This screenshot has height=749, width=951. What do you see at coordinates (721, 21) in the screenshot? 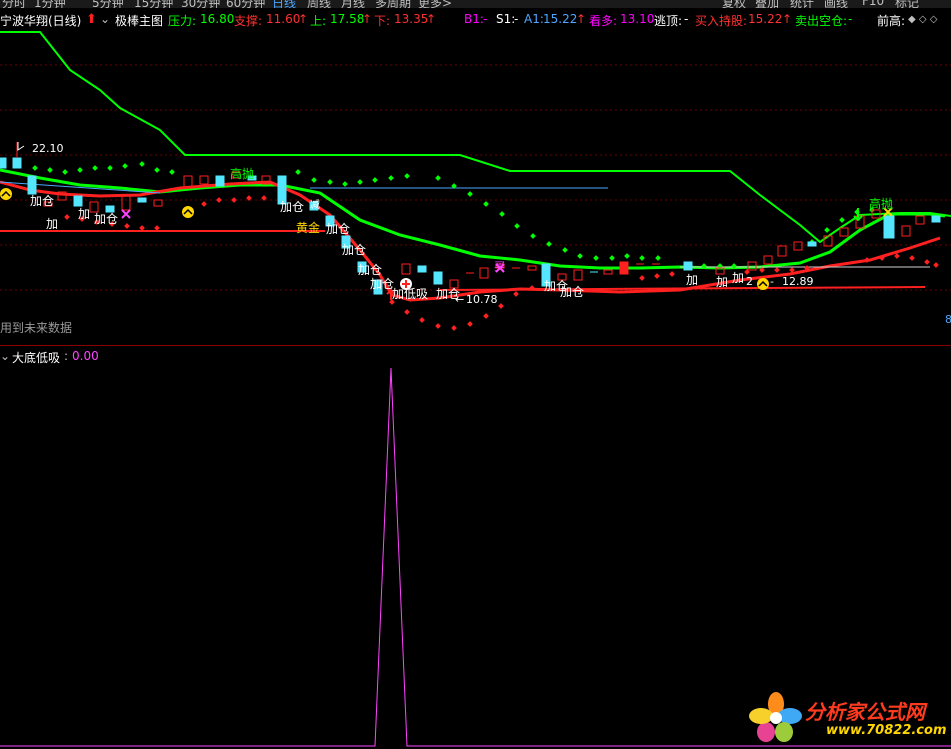
I see `buy-hold-label: 买入持股:` at bounding box center [721, 21].